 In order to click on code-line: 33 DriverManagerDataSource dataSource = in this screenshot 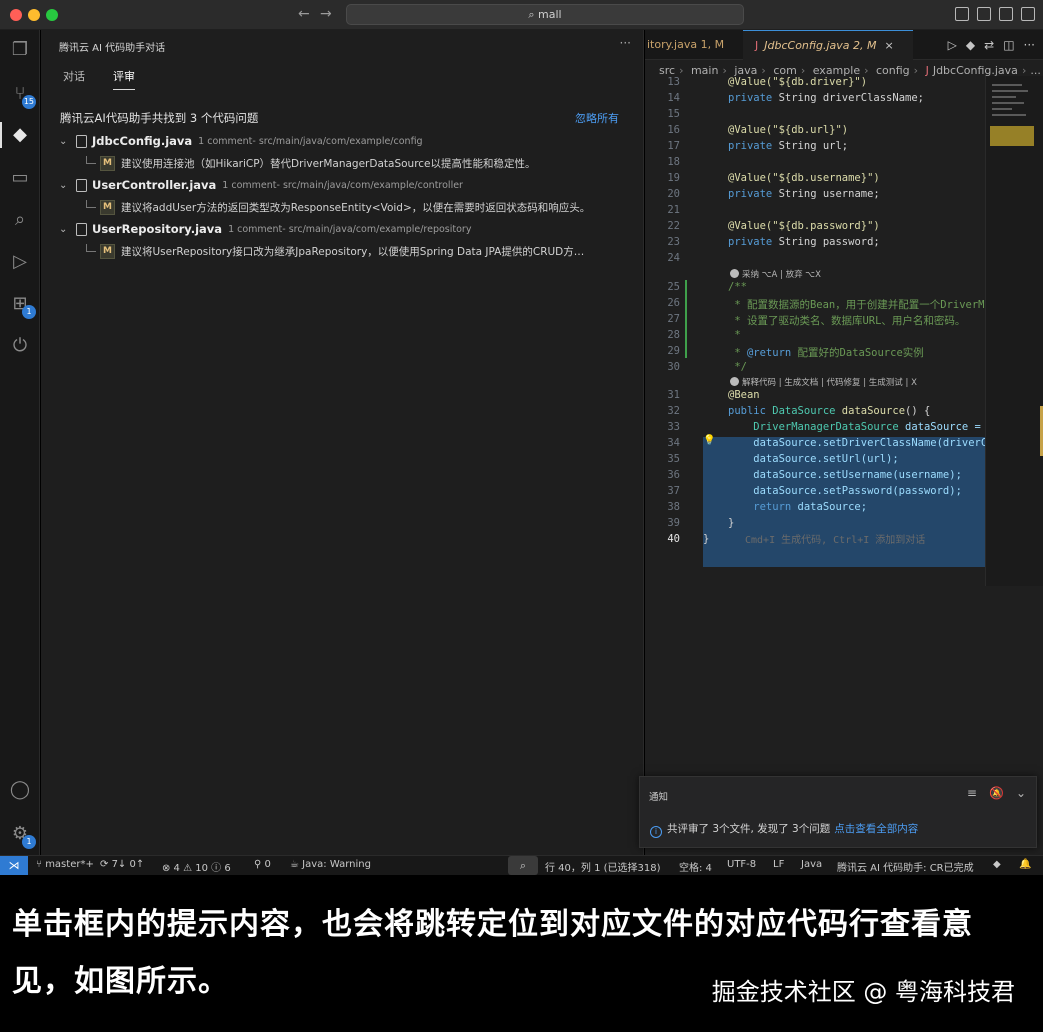, I will do `click(815, 429)`.